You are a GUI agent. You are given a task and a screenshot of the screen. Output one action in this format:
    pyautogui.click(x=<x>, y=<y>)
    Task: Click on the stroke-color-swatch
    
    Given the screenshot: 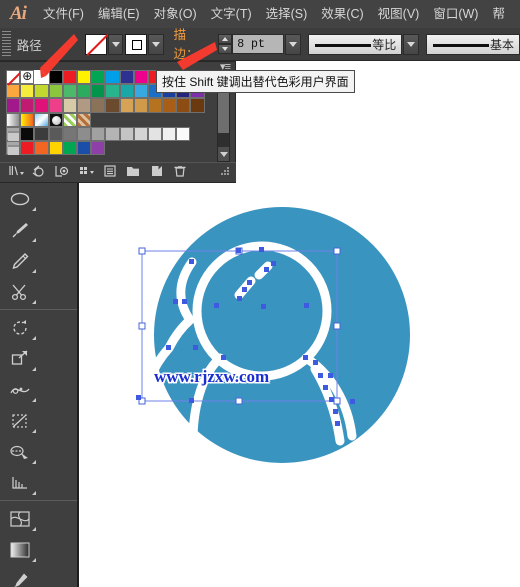 What is the action you would take?
    pyautogui.click(x=136, y=44)
    